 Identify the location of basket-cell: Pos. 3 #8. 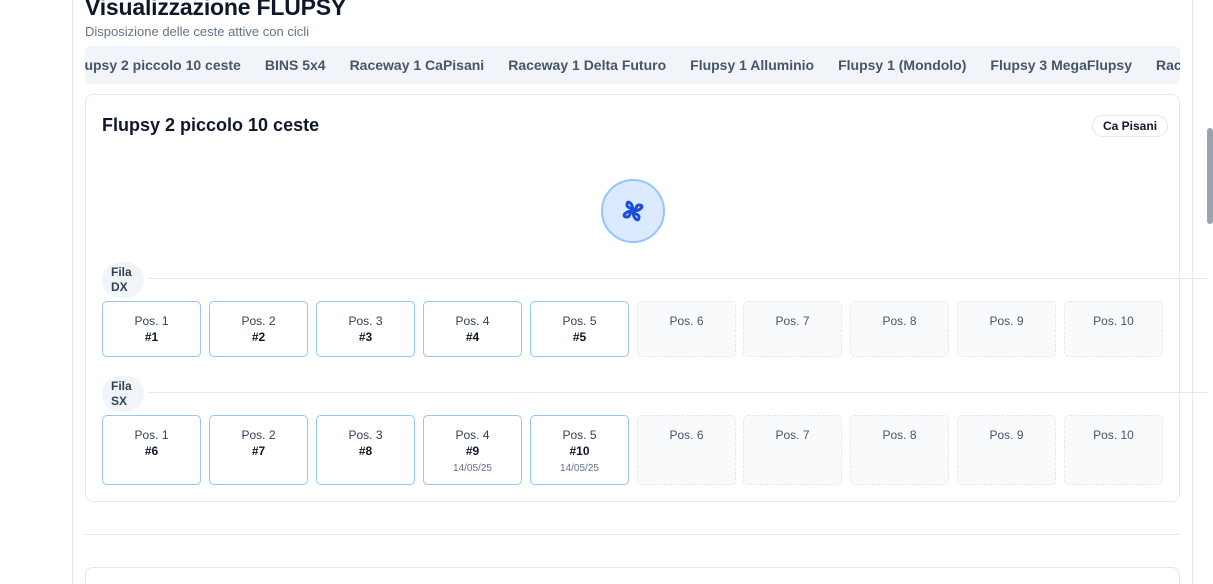
(365, 450).